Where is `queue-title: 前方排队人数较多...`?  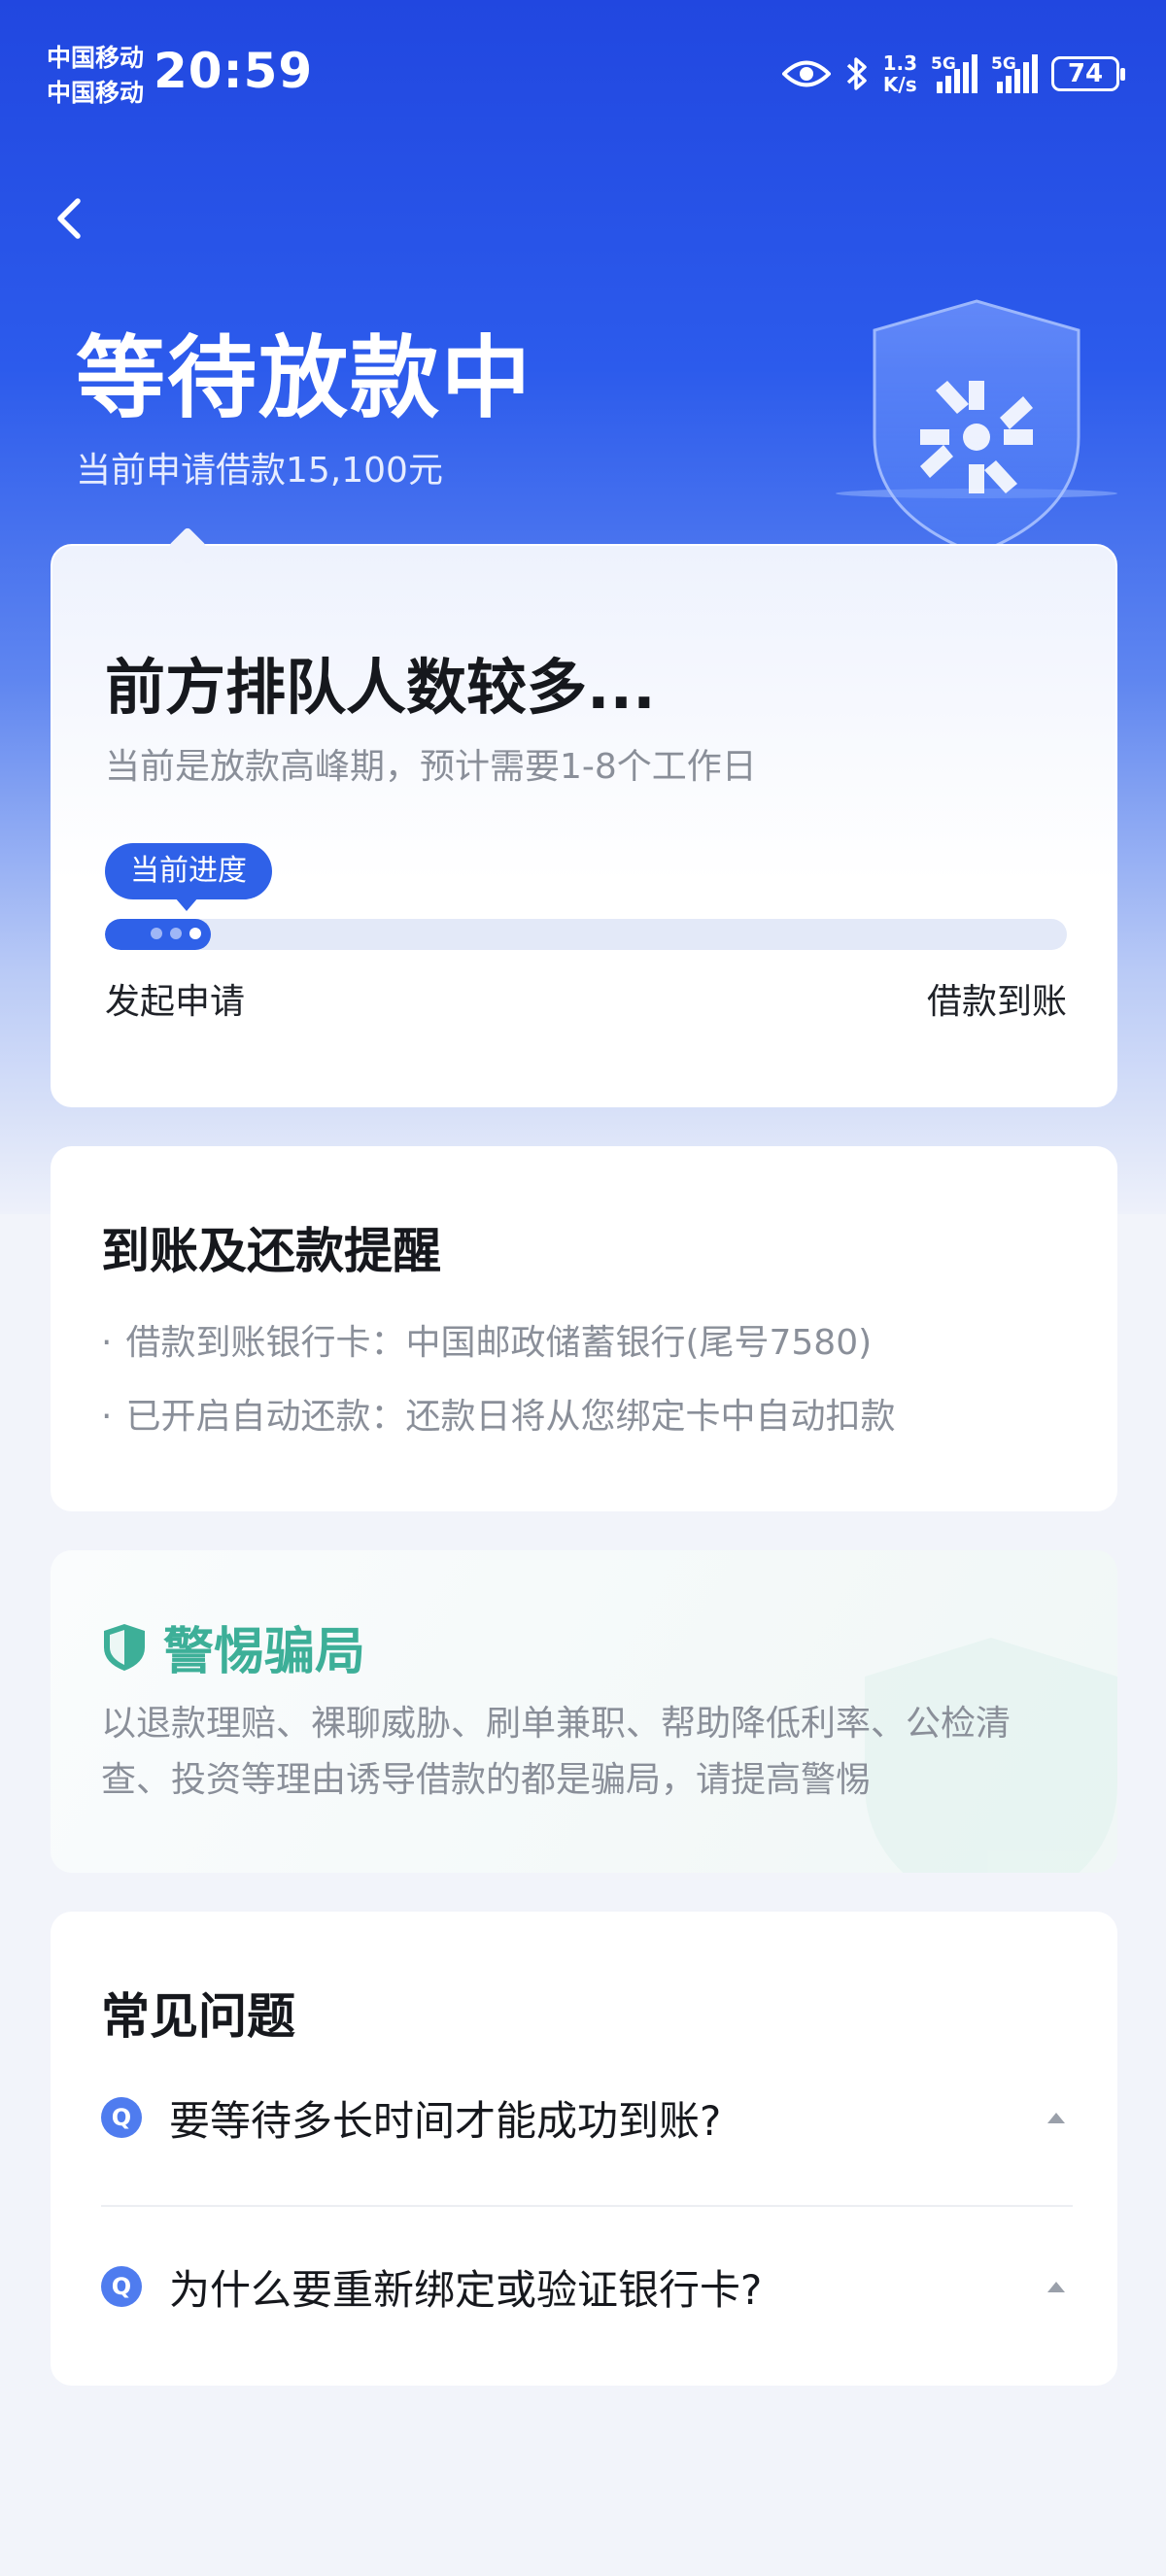 queue-title: 前方排队人数较多... is located at coordinates (380, 687).